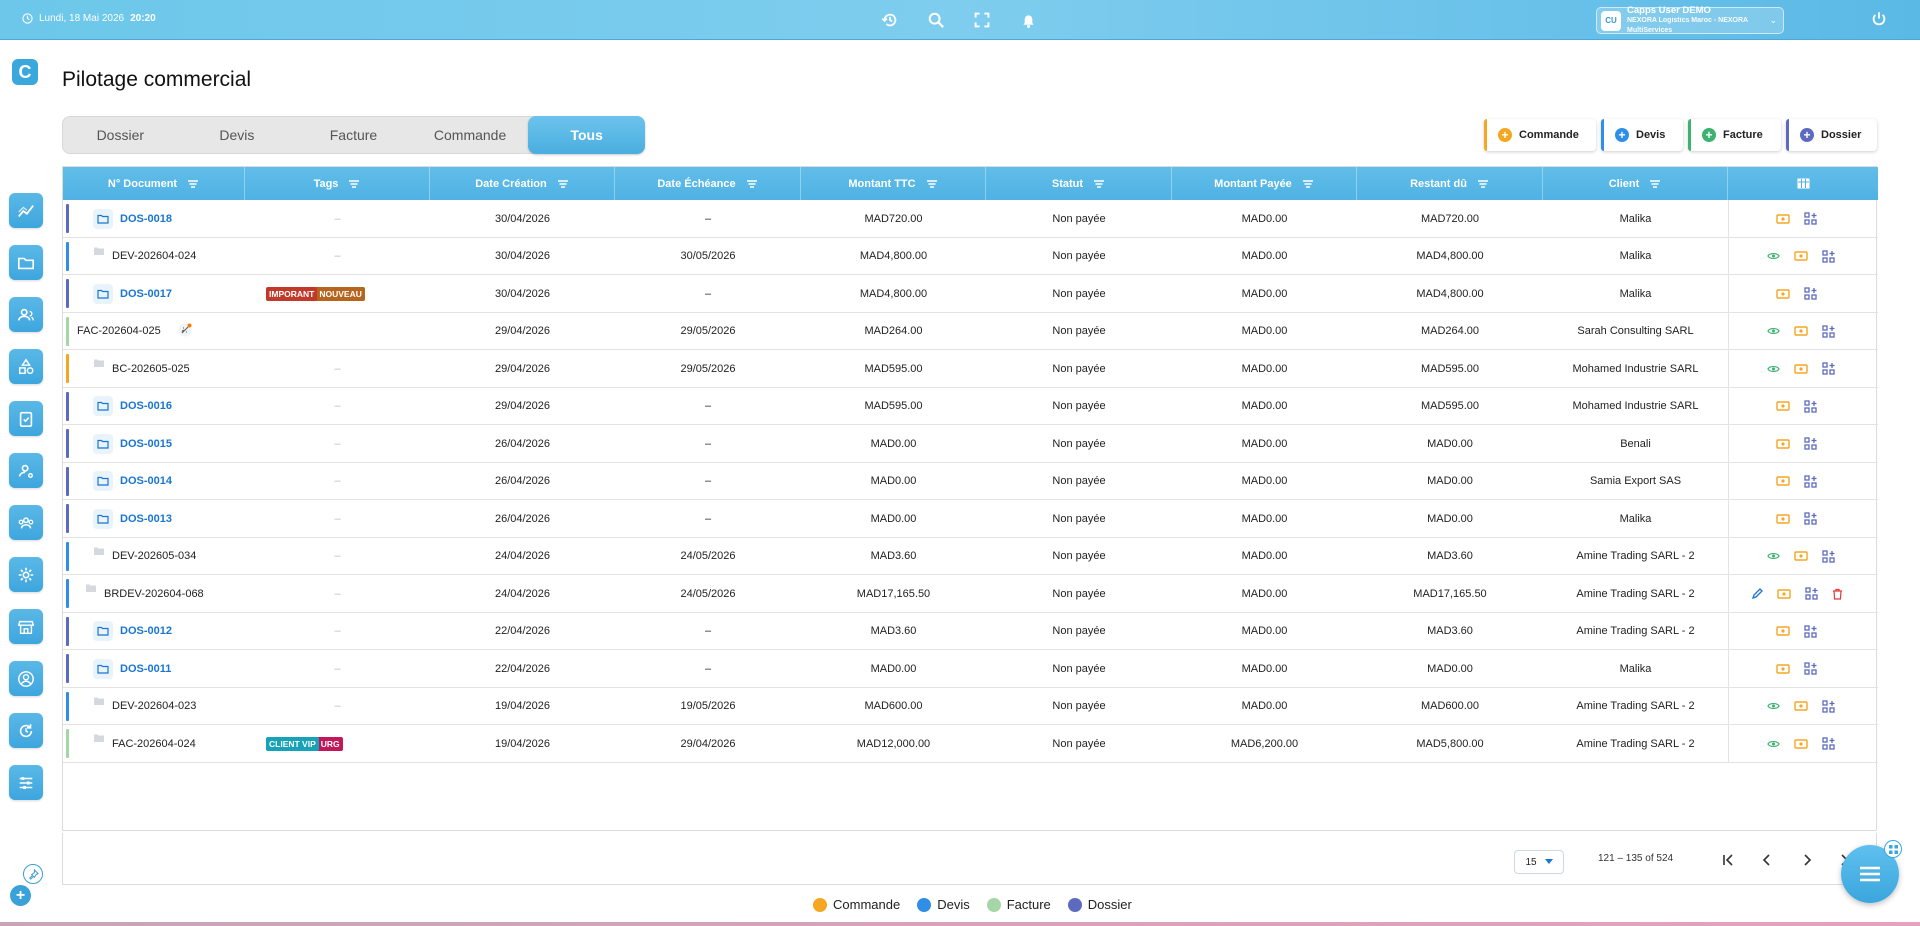 The height and width of the screenshot is (926, 1920). What do you see at coordinates (982, 20) in the screenshot?
I see `fullscreen-icon` at bounding box center [982, 20].